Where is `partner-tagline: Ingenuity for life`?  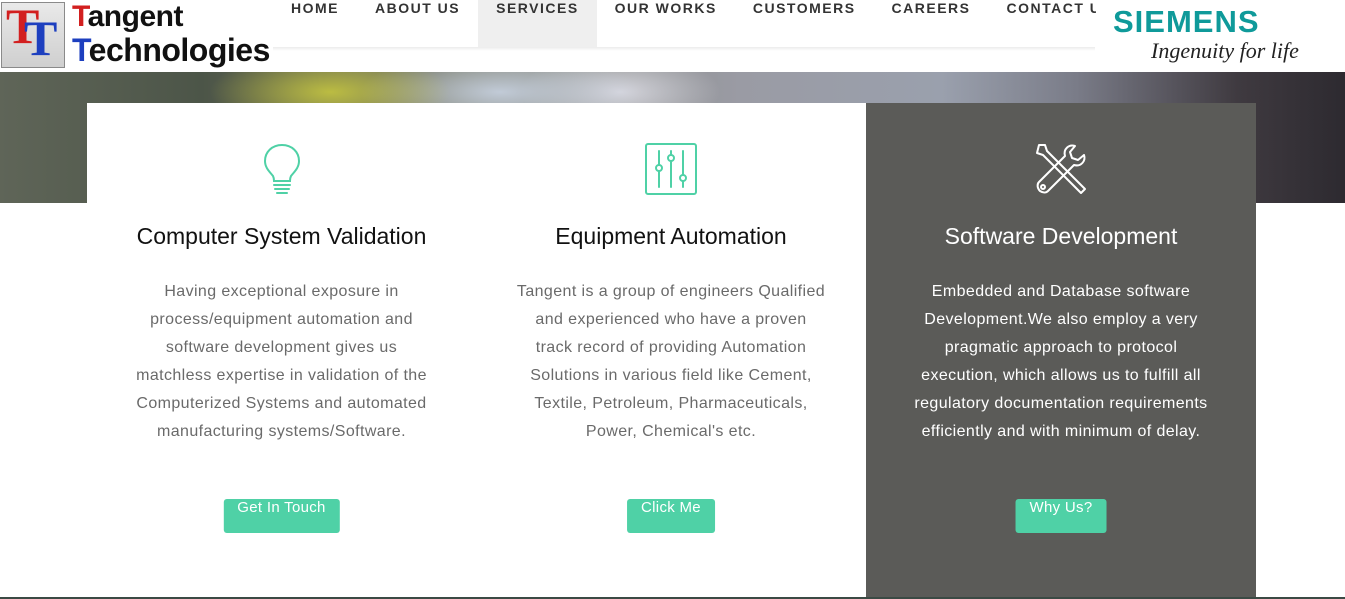 partner-tagline: Ingenuity for life is located at coordinates (1225, 50).